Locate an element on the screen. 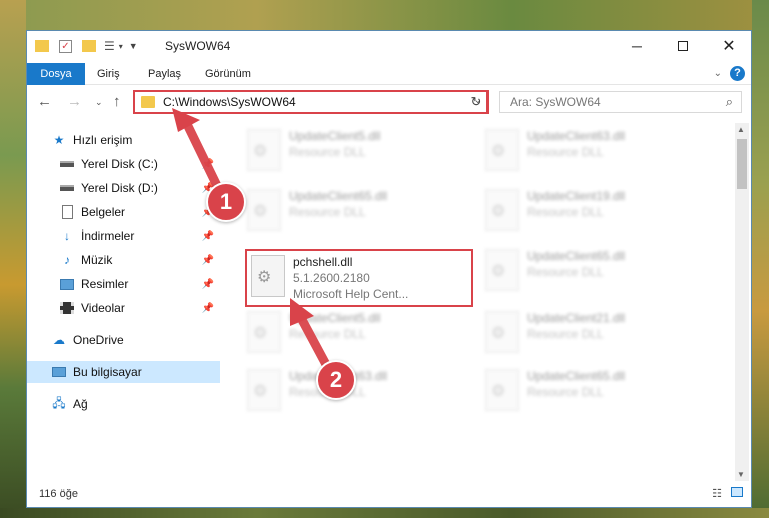 The image size is (769, 518). sidebar-item-network: 🖧 Ağ is located at coordinates (123, 404).